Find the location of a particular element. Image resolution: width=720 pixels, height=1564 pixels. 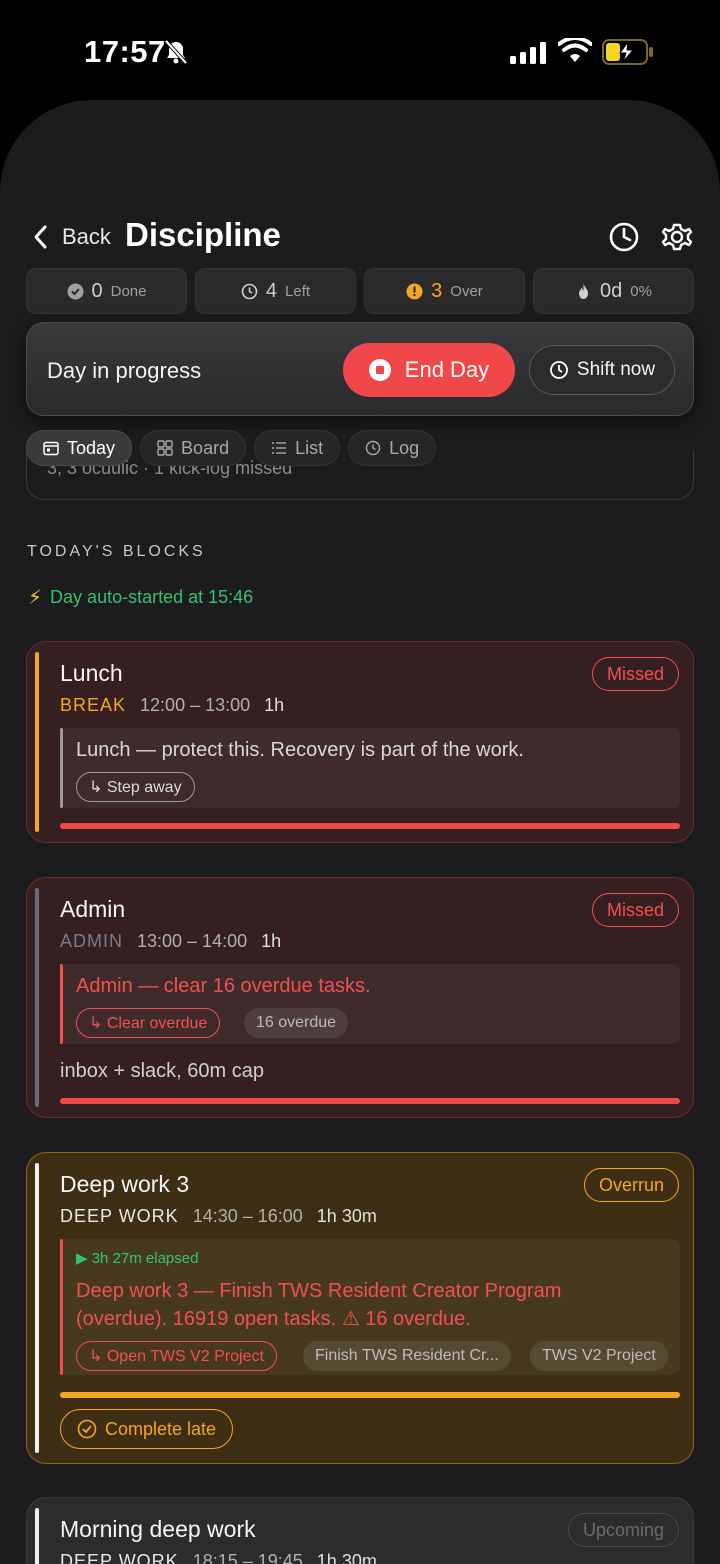

status-badge: Upcoming is located at coordinates (623, 1530).